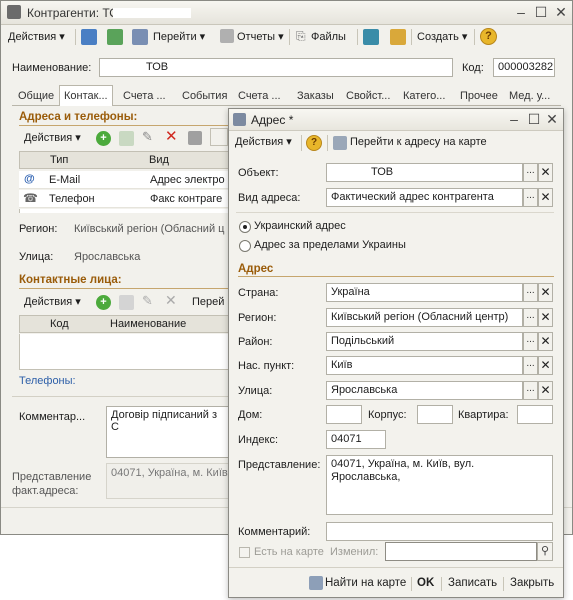 This screenshot has height=600, width=573. What do you see at coordinates (461, 551) in the screenshot?
I see `changed-by-field` at bounding box center [461, 551].